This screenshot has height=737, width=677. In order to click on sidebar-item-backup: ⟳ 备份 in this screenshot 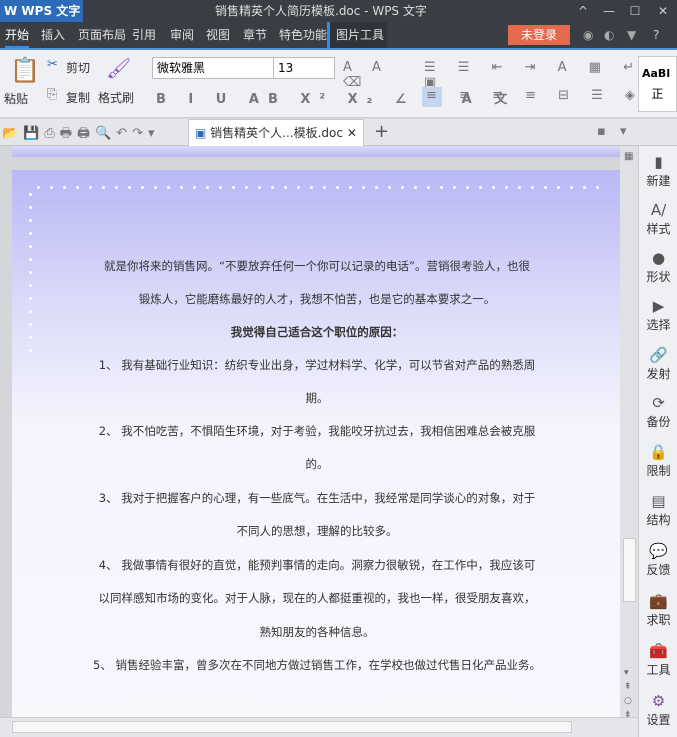, I will do `click(658, 411)`.